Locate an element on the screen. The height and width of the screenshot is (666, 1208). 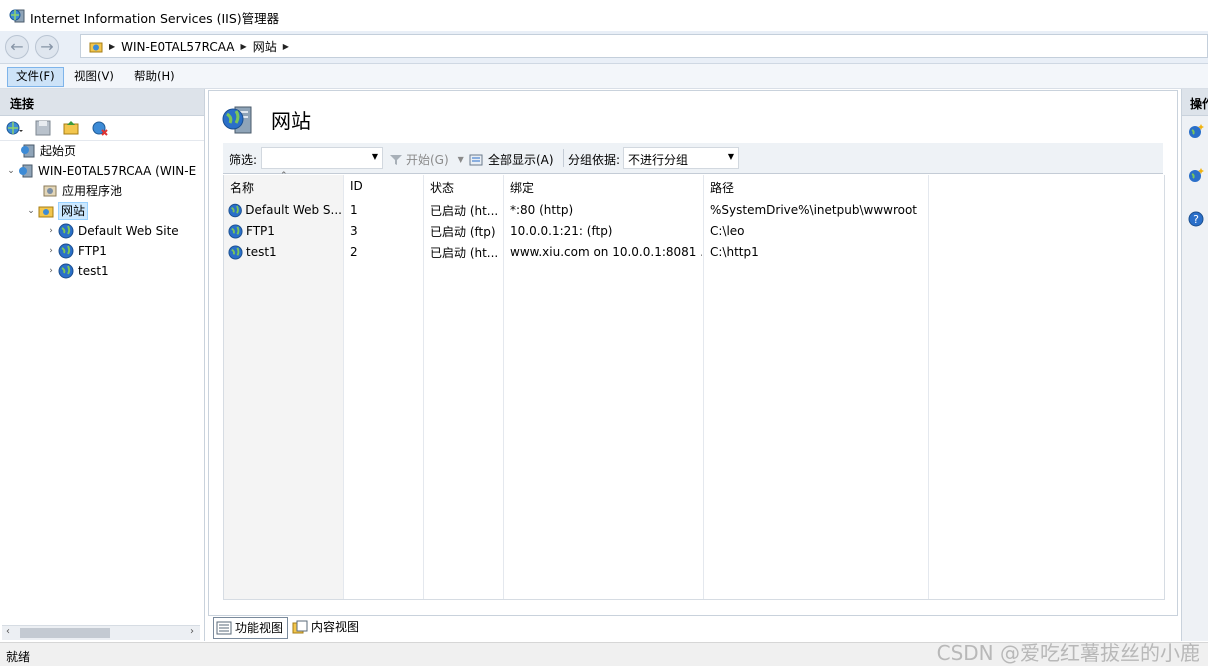
filter-icon is located at coordinates (396, 159).